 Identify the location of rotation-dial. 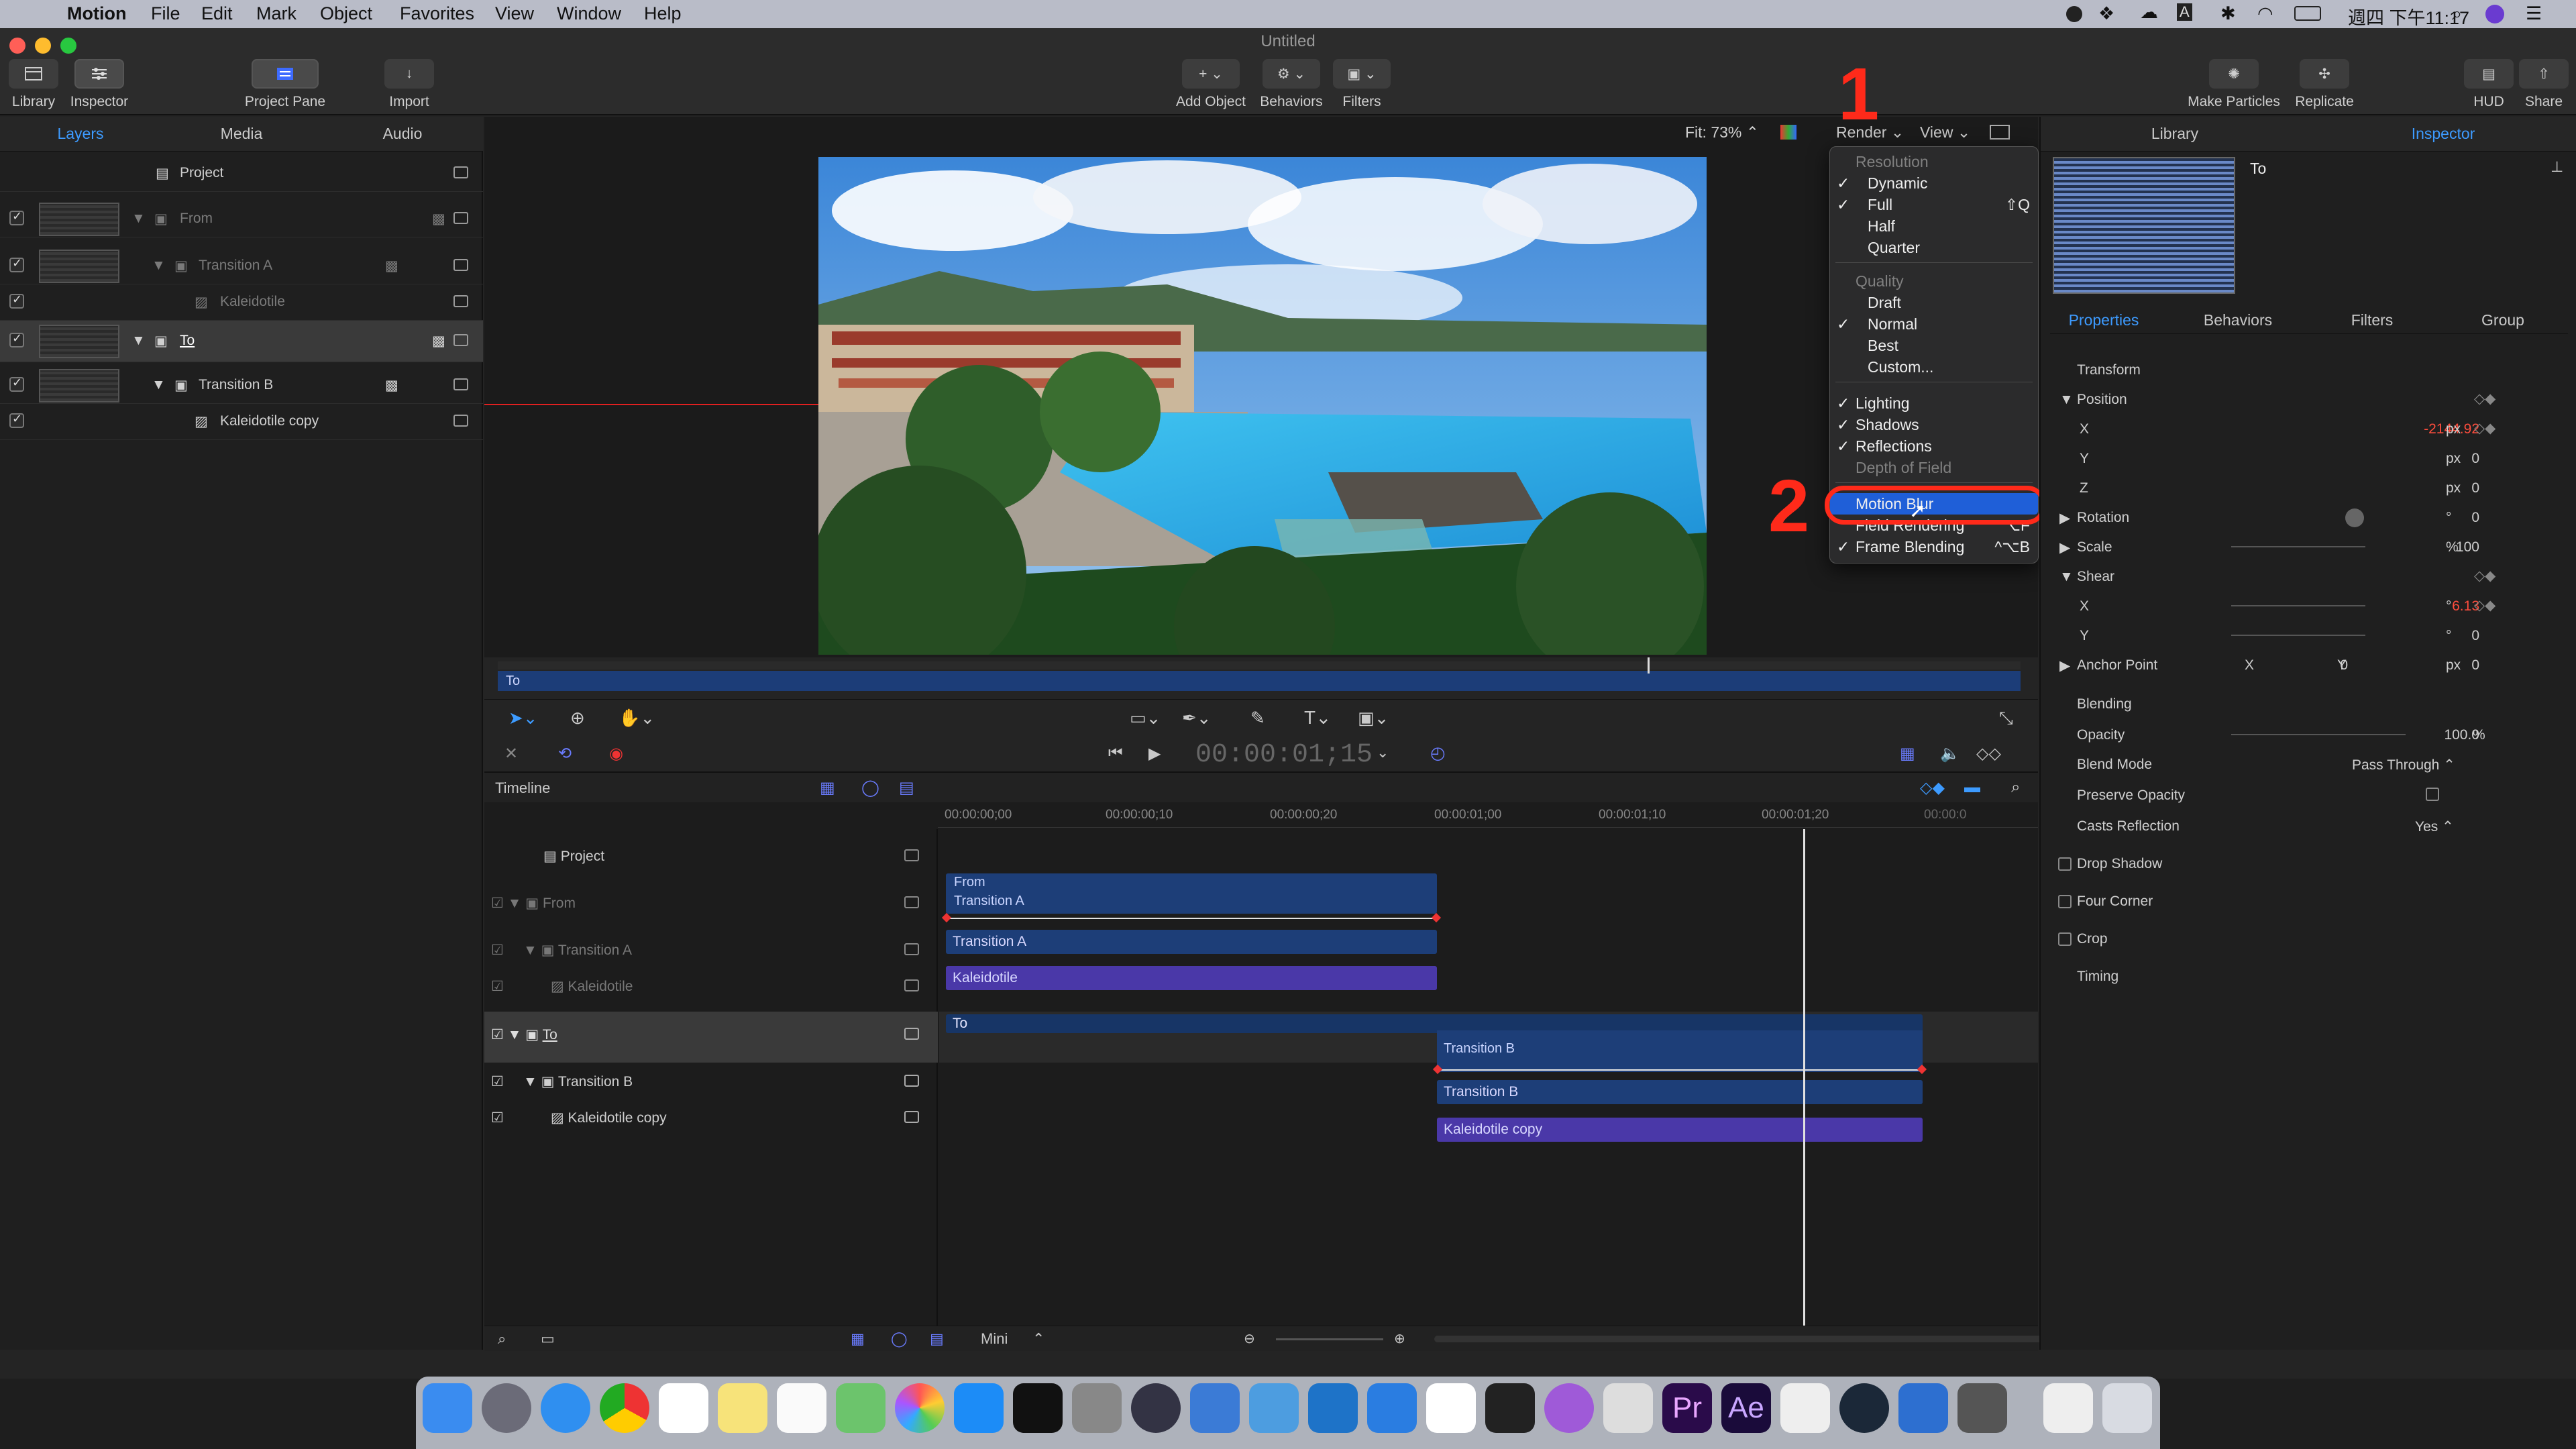
(2354, 517).